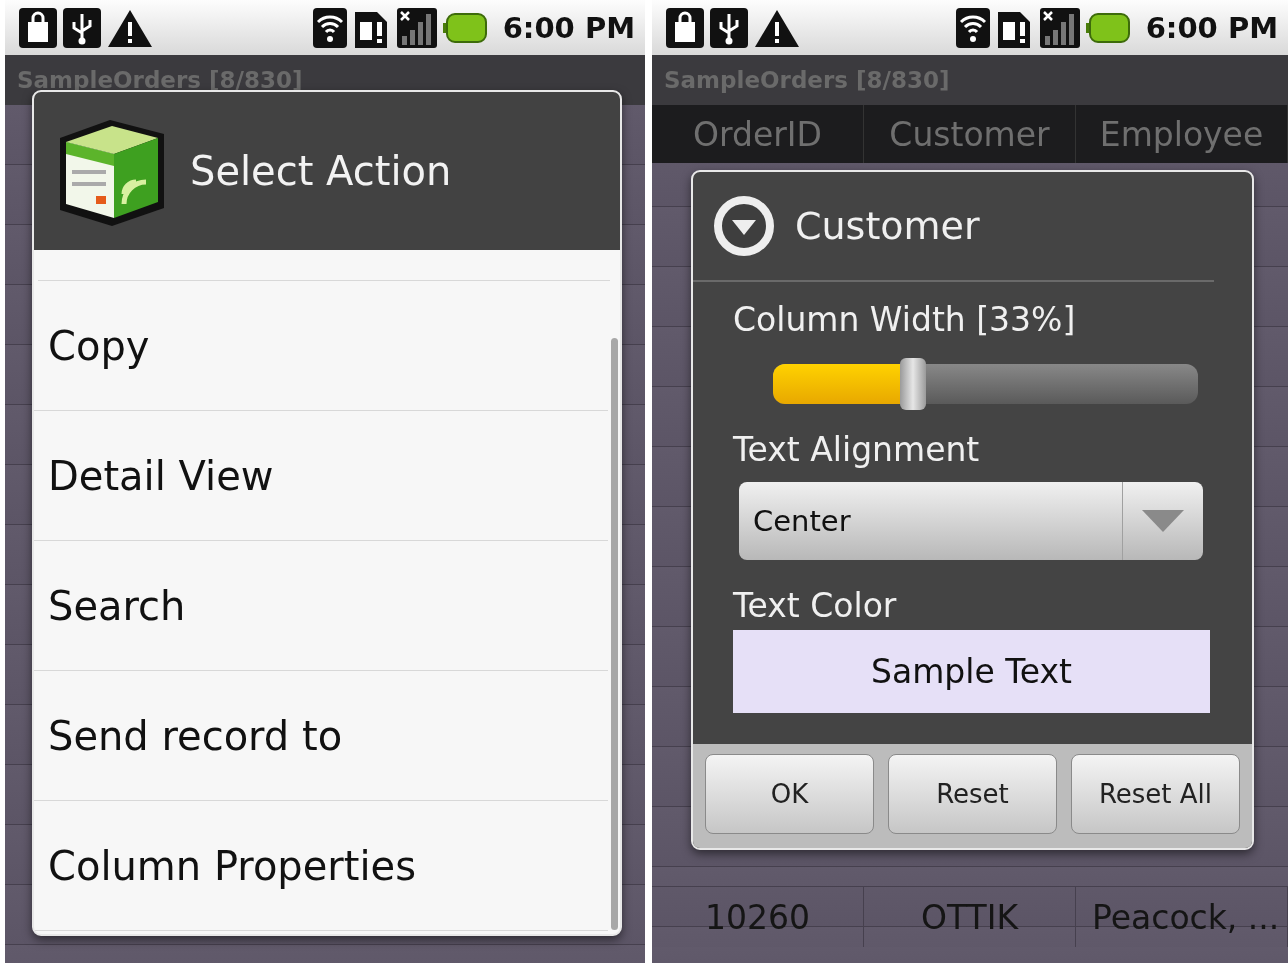 The width and height of the screenshot is (1288, 963). I want to click on field-label: Text Alignment, so click(857, 449).